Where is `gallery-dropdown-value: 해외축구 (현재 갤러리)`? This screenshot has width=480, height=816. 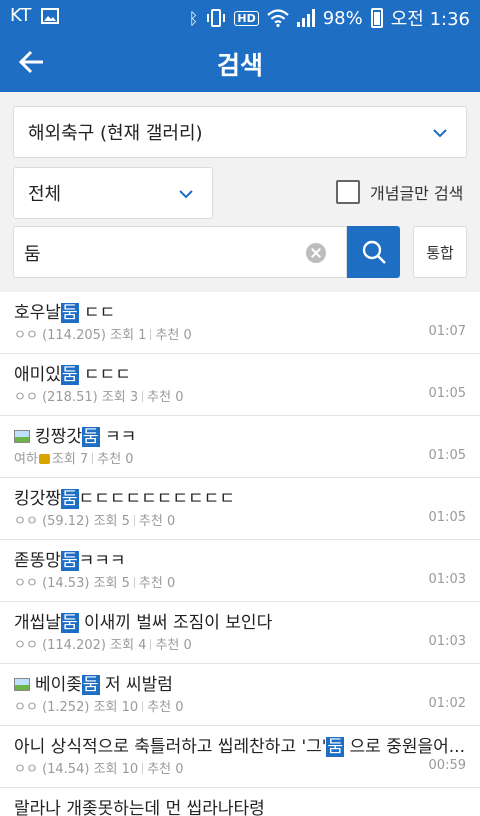
gallery-dropdown-value: 해외축구 (현재 갤러리) is located at coordinates (115, 133).